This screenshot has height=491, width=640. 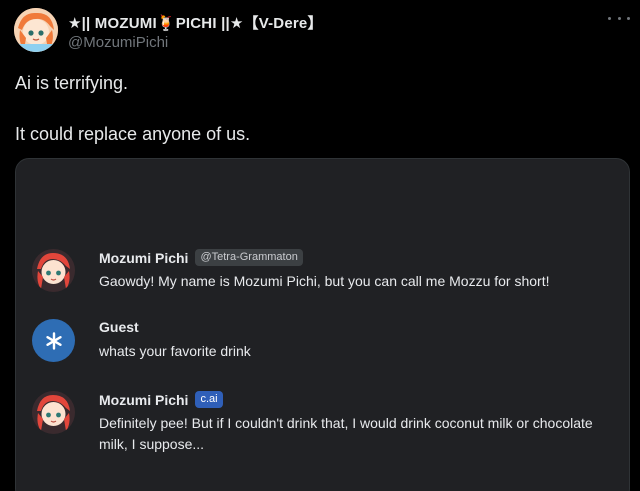 What do you see at coordinates (209, 399) in the screenshot?
I see `cai-badge: c.ai` at bounding box center [209, 399].